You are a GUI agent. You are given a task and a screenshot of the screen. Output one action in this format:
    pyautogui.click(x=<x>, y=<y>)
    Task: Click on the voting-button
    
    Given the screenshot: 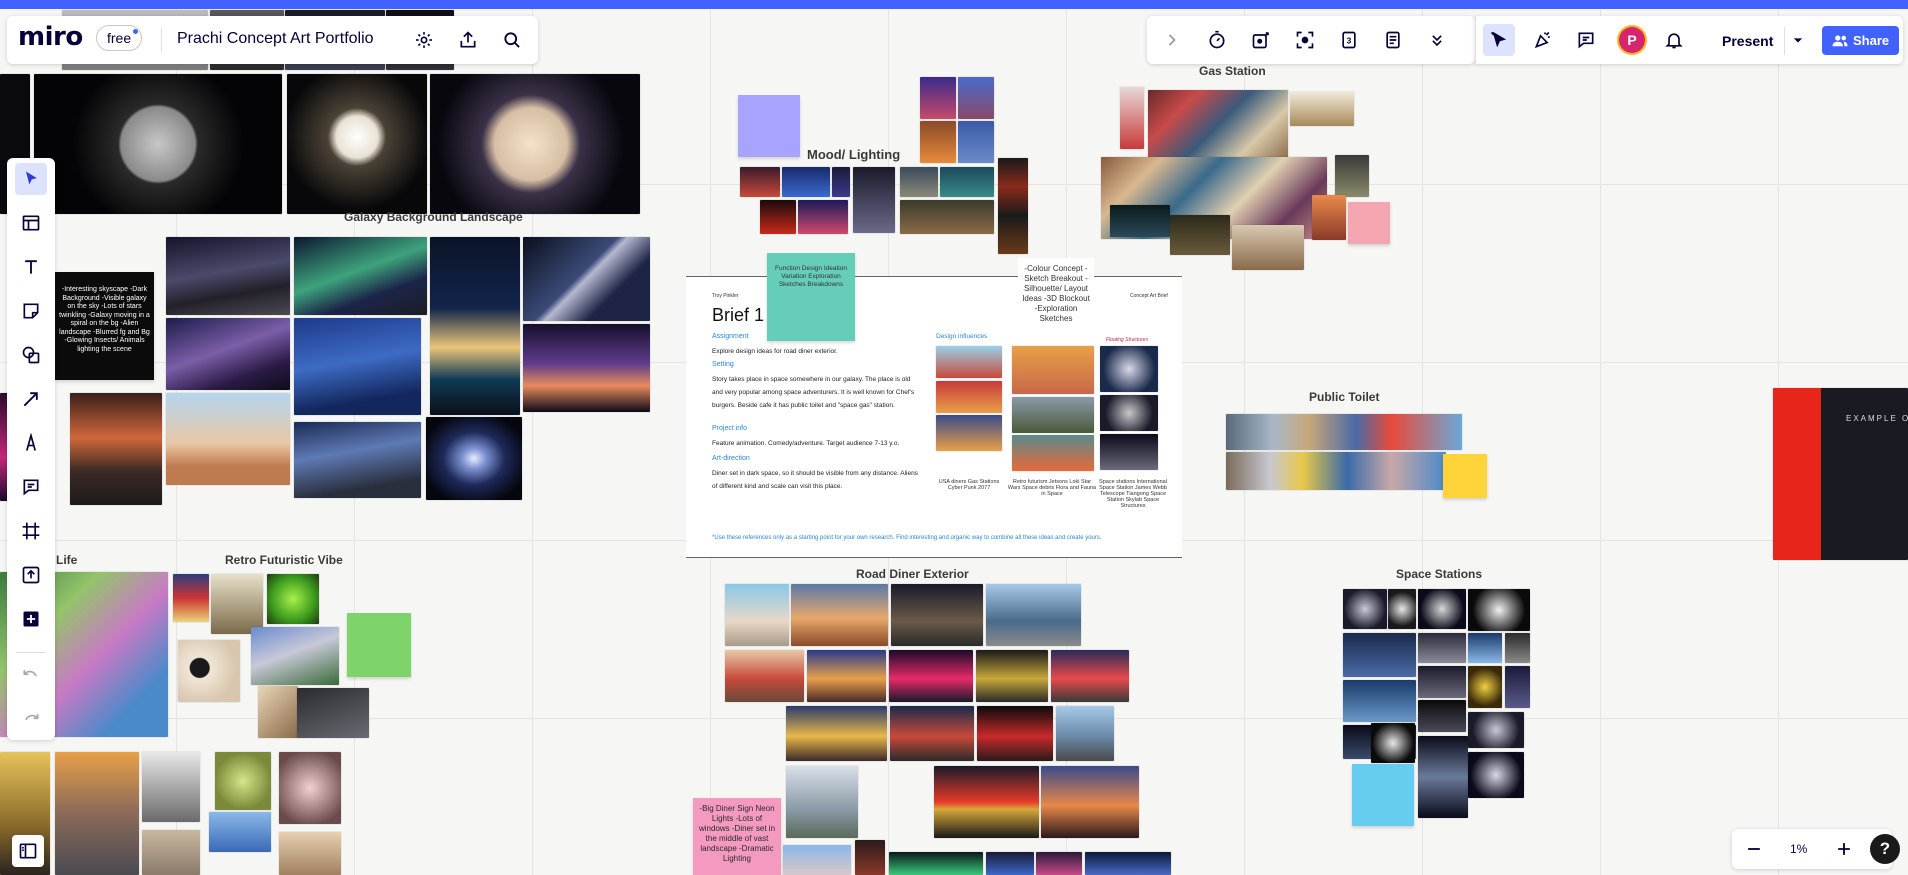 What is the action you would take?
    pyautogui.click(x=1261, y=40)
    